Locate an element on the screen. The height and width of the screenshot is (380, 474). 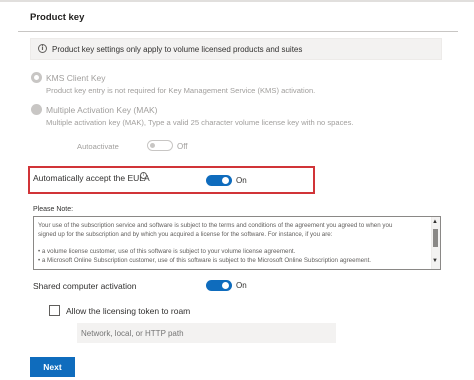
scroll-up-icon: ▲ is located at coordinates (435, 222).